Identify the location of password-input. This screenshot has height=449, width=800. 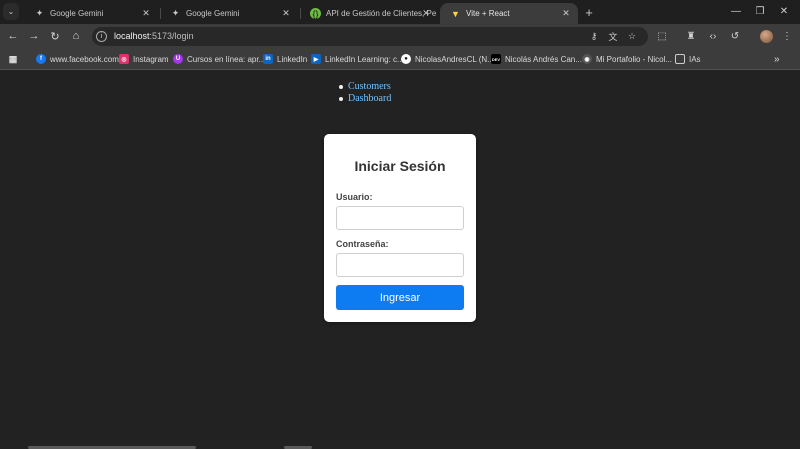
(400, 265).